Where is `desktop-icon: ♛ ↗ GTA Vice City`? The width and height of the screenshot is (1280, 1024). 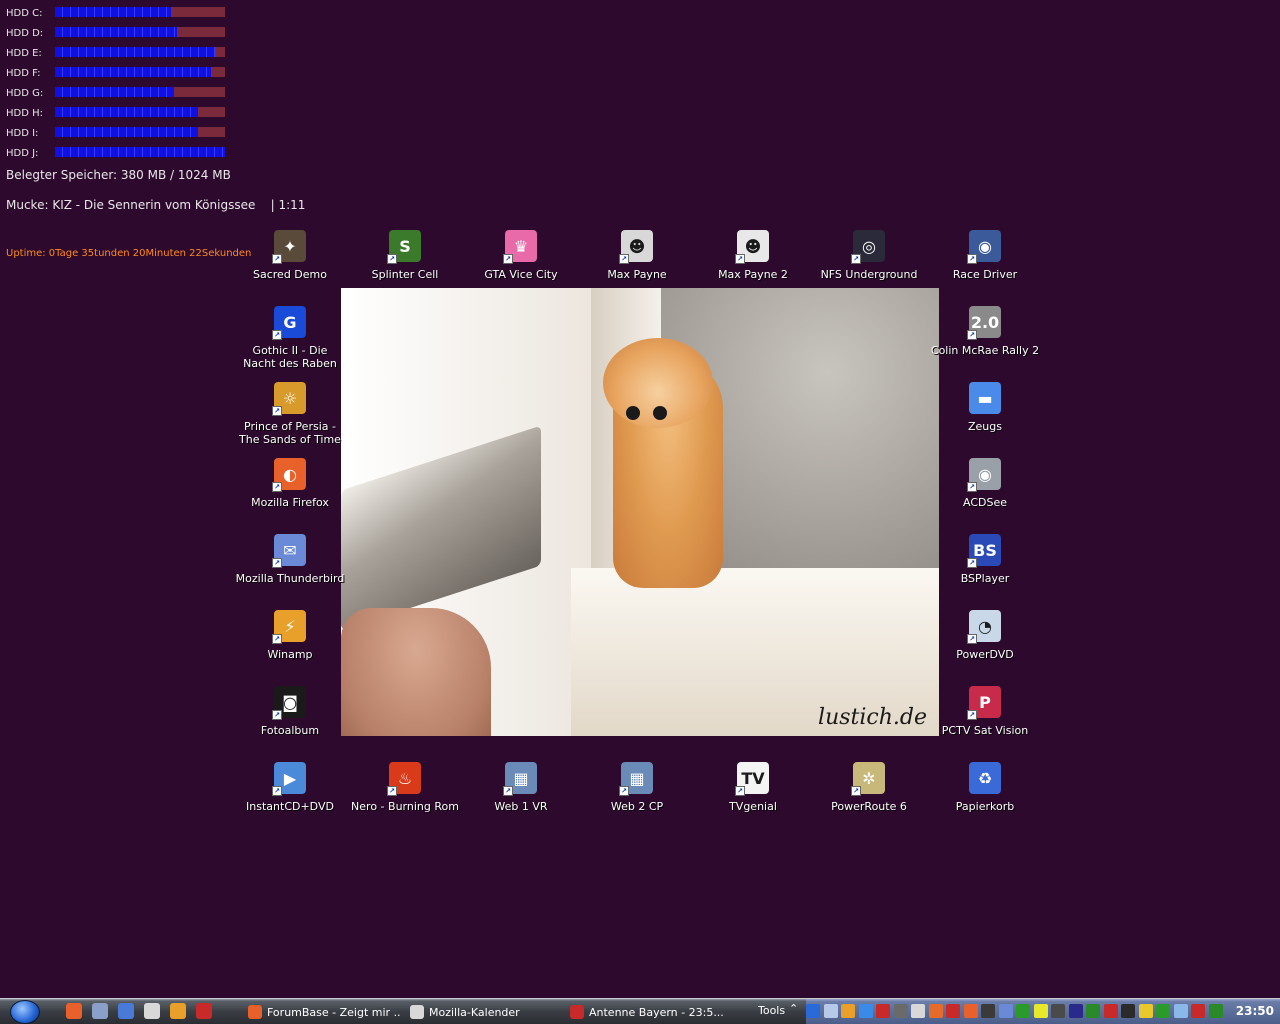 desktop-icon: ♛ ↗ GTA Vice City is located at coordinates (521, 255).